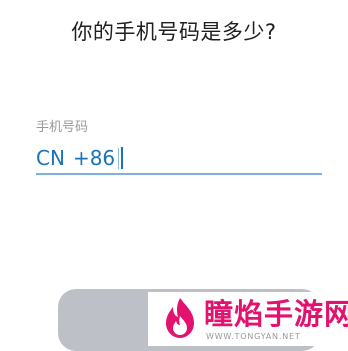 This screenshot has height=351, width=348. Describe the element at coordinates (119, 158) in the screenshot. I see `input-separator` at that location.